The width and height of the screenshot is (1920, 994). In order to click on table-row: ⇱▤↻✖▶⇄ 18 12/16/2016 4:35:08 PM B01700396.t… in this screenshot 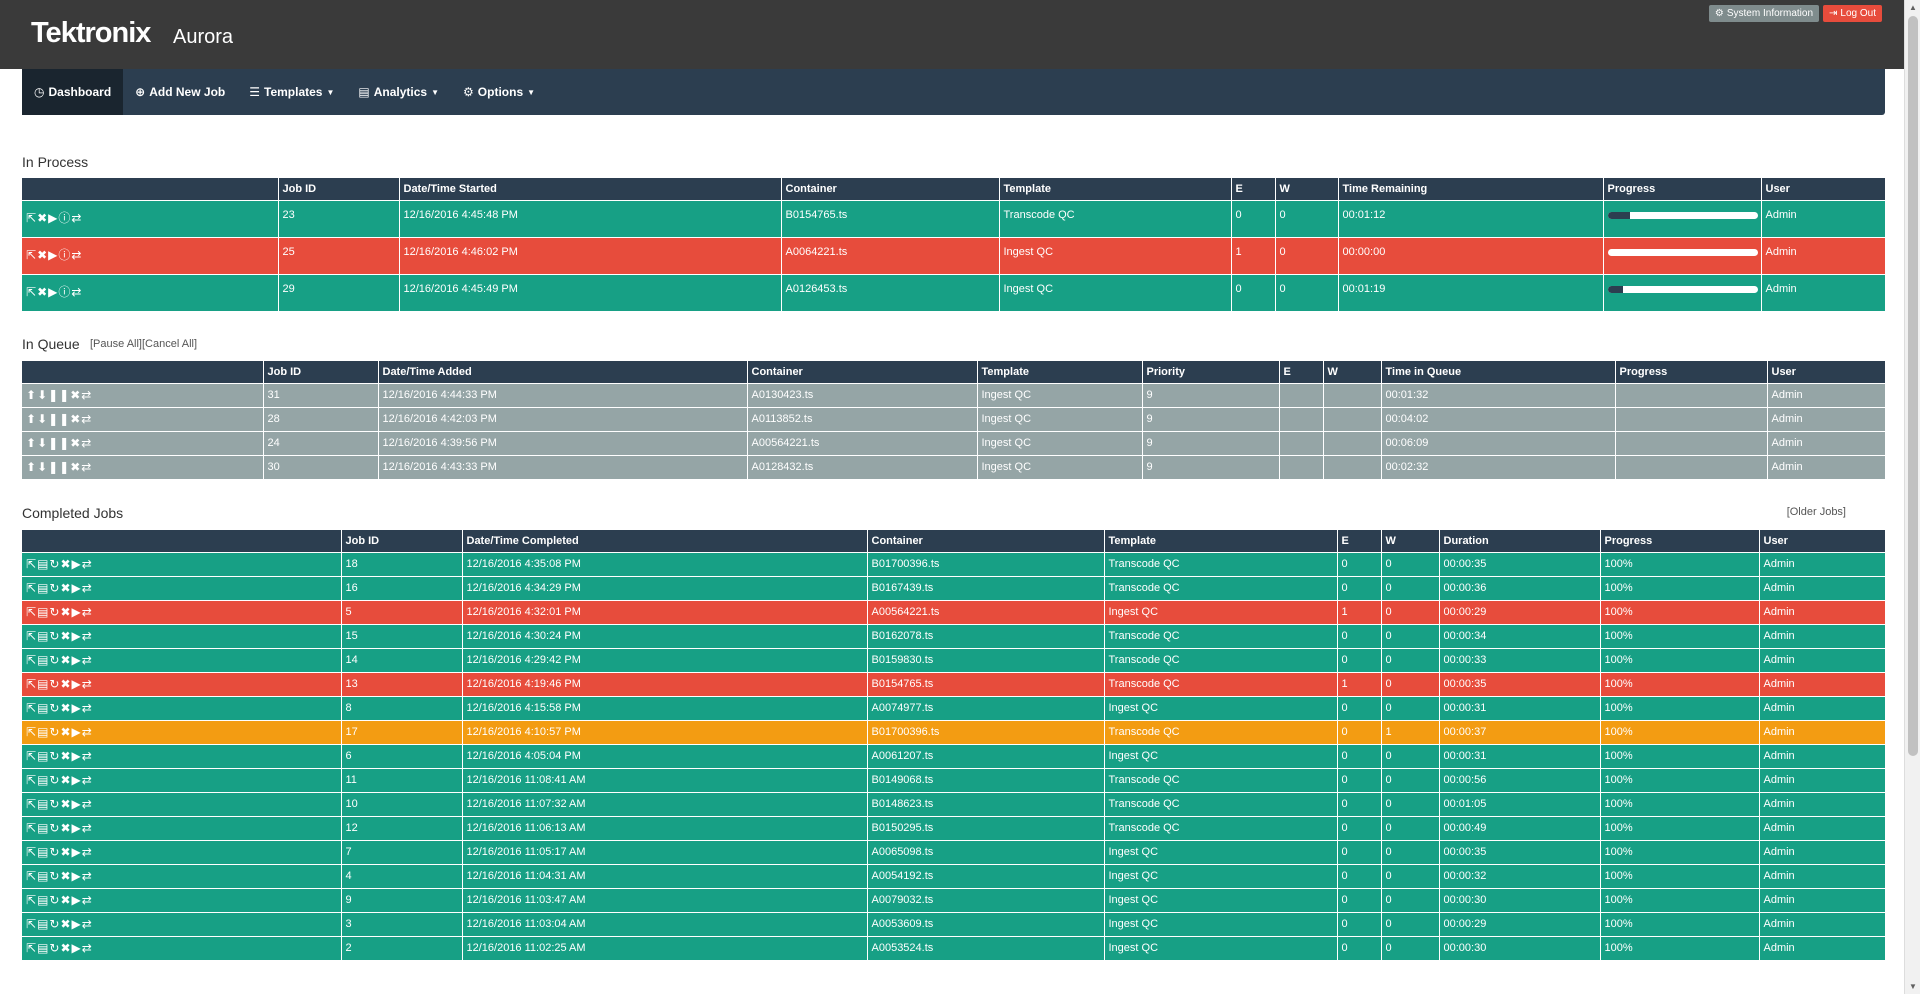, I will do `click(953, 563)`.